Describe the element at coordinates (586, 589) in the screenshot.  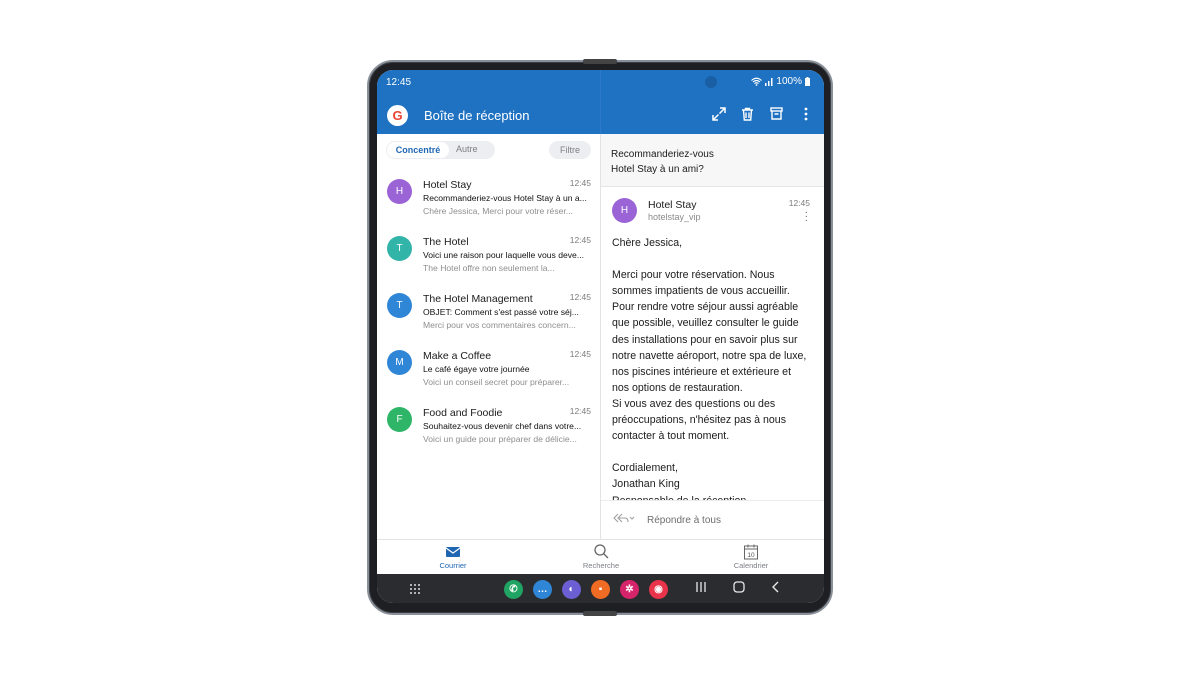
I see `app-dock: ✆ … ◐ ▪ ✲ ◉` at that location.